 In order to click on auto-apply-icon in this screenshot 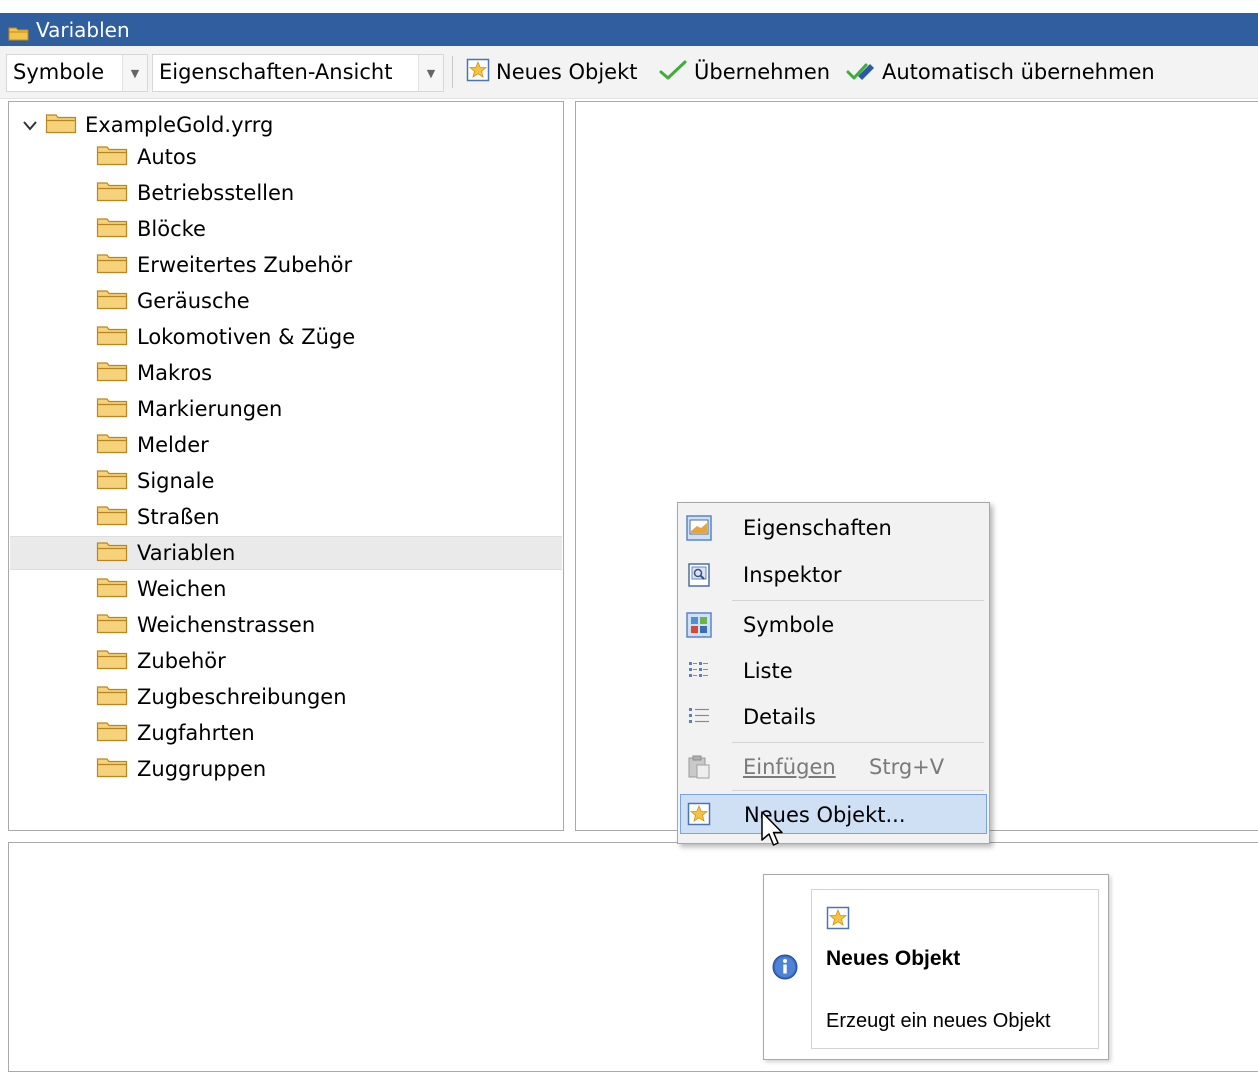, I will do `click(861, 72)`.